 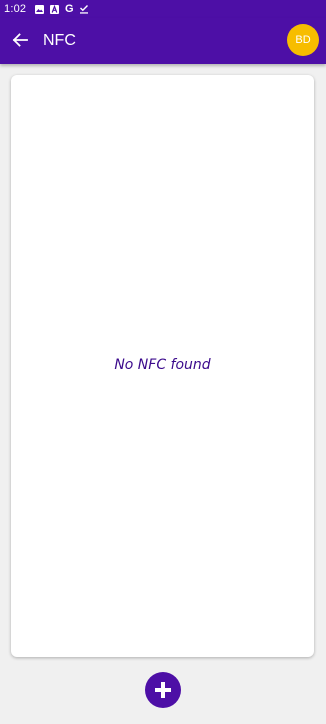 What do you see at coordinates (69, 9) in the screenshot?
I see `google-g-icon: G` at bounding box center [69, 9].